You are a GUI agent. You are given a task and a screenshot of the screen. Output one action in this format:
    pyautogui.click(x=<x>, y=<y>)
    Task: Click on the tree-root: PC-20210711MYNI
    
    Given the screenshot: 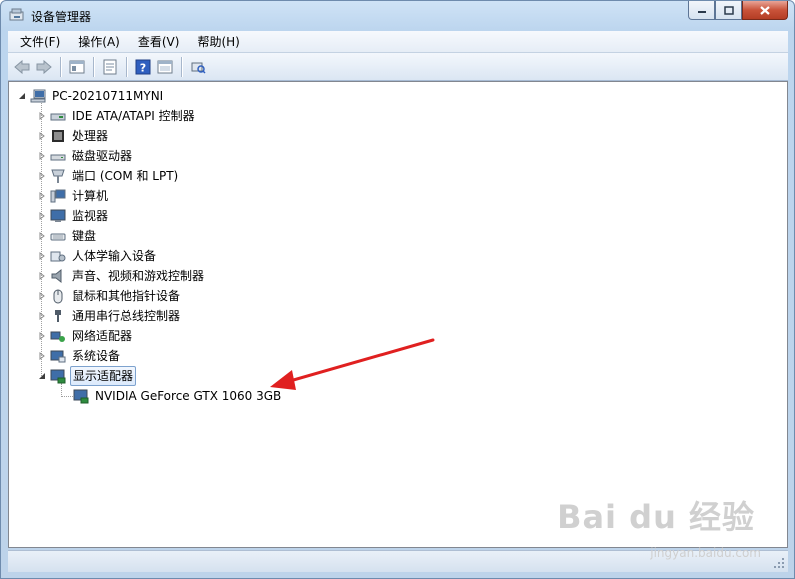 What is the action you would take?
    pyautogui.click(x=91, y=96)
    